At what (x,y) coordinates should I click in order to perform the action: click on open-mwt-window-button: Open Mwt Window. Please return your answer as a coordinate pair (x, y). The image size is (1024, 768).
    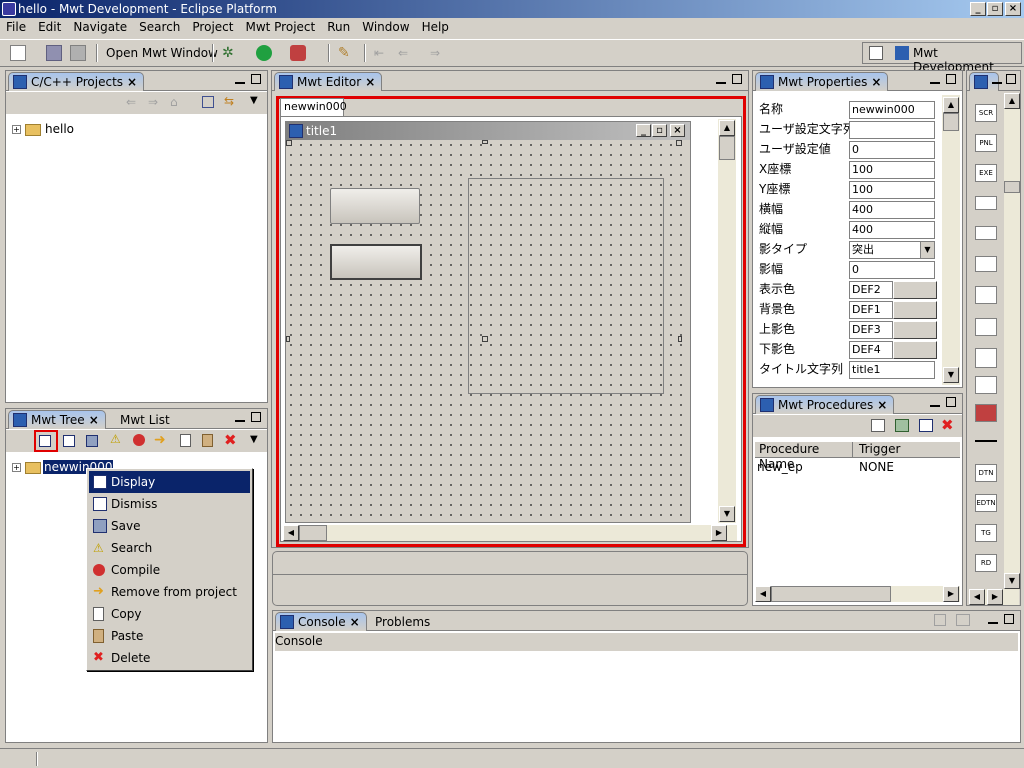
    Looking at the image, I should click on (162, 53).